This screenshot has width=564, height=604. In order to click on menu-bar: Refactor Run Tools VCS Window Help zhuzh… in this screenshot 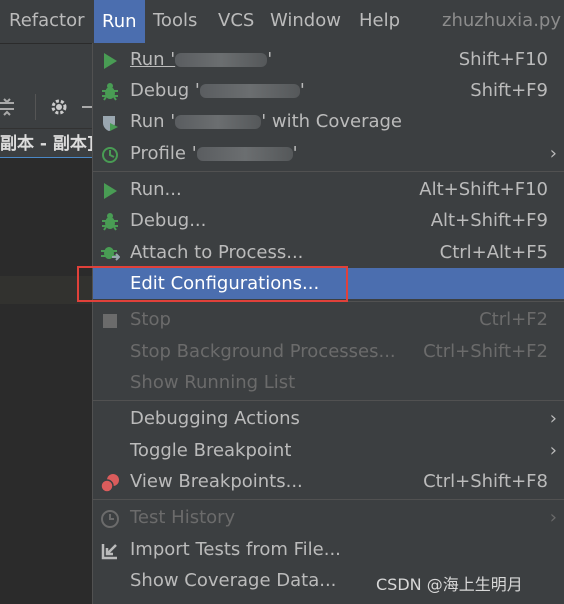, I will do `click(282, 22)`.